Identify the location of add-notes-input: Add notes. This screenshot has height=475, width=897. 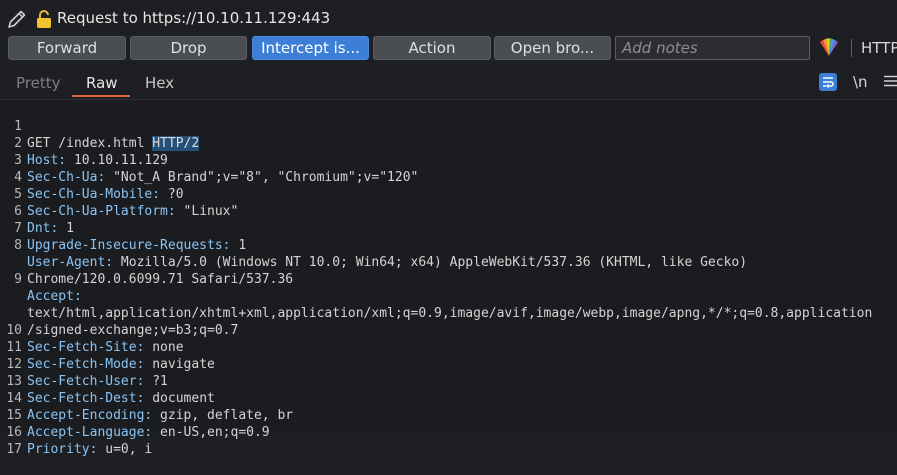
(712, 48).